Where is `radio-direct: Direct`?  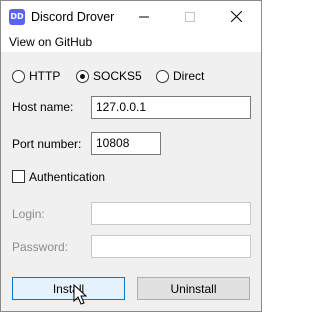 radio-direct: Direct is located at coordinates (180, 76).